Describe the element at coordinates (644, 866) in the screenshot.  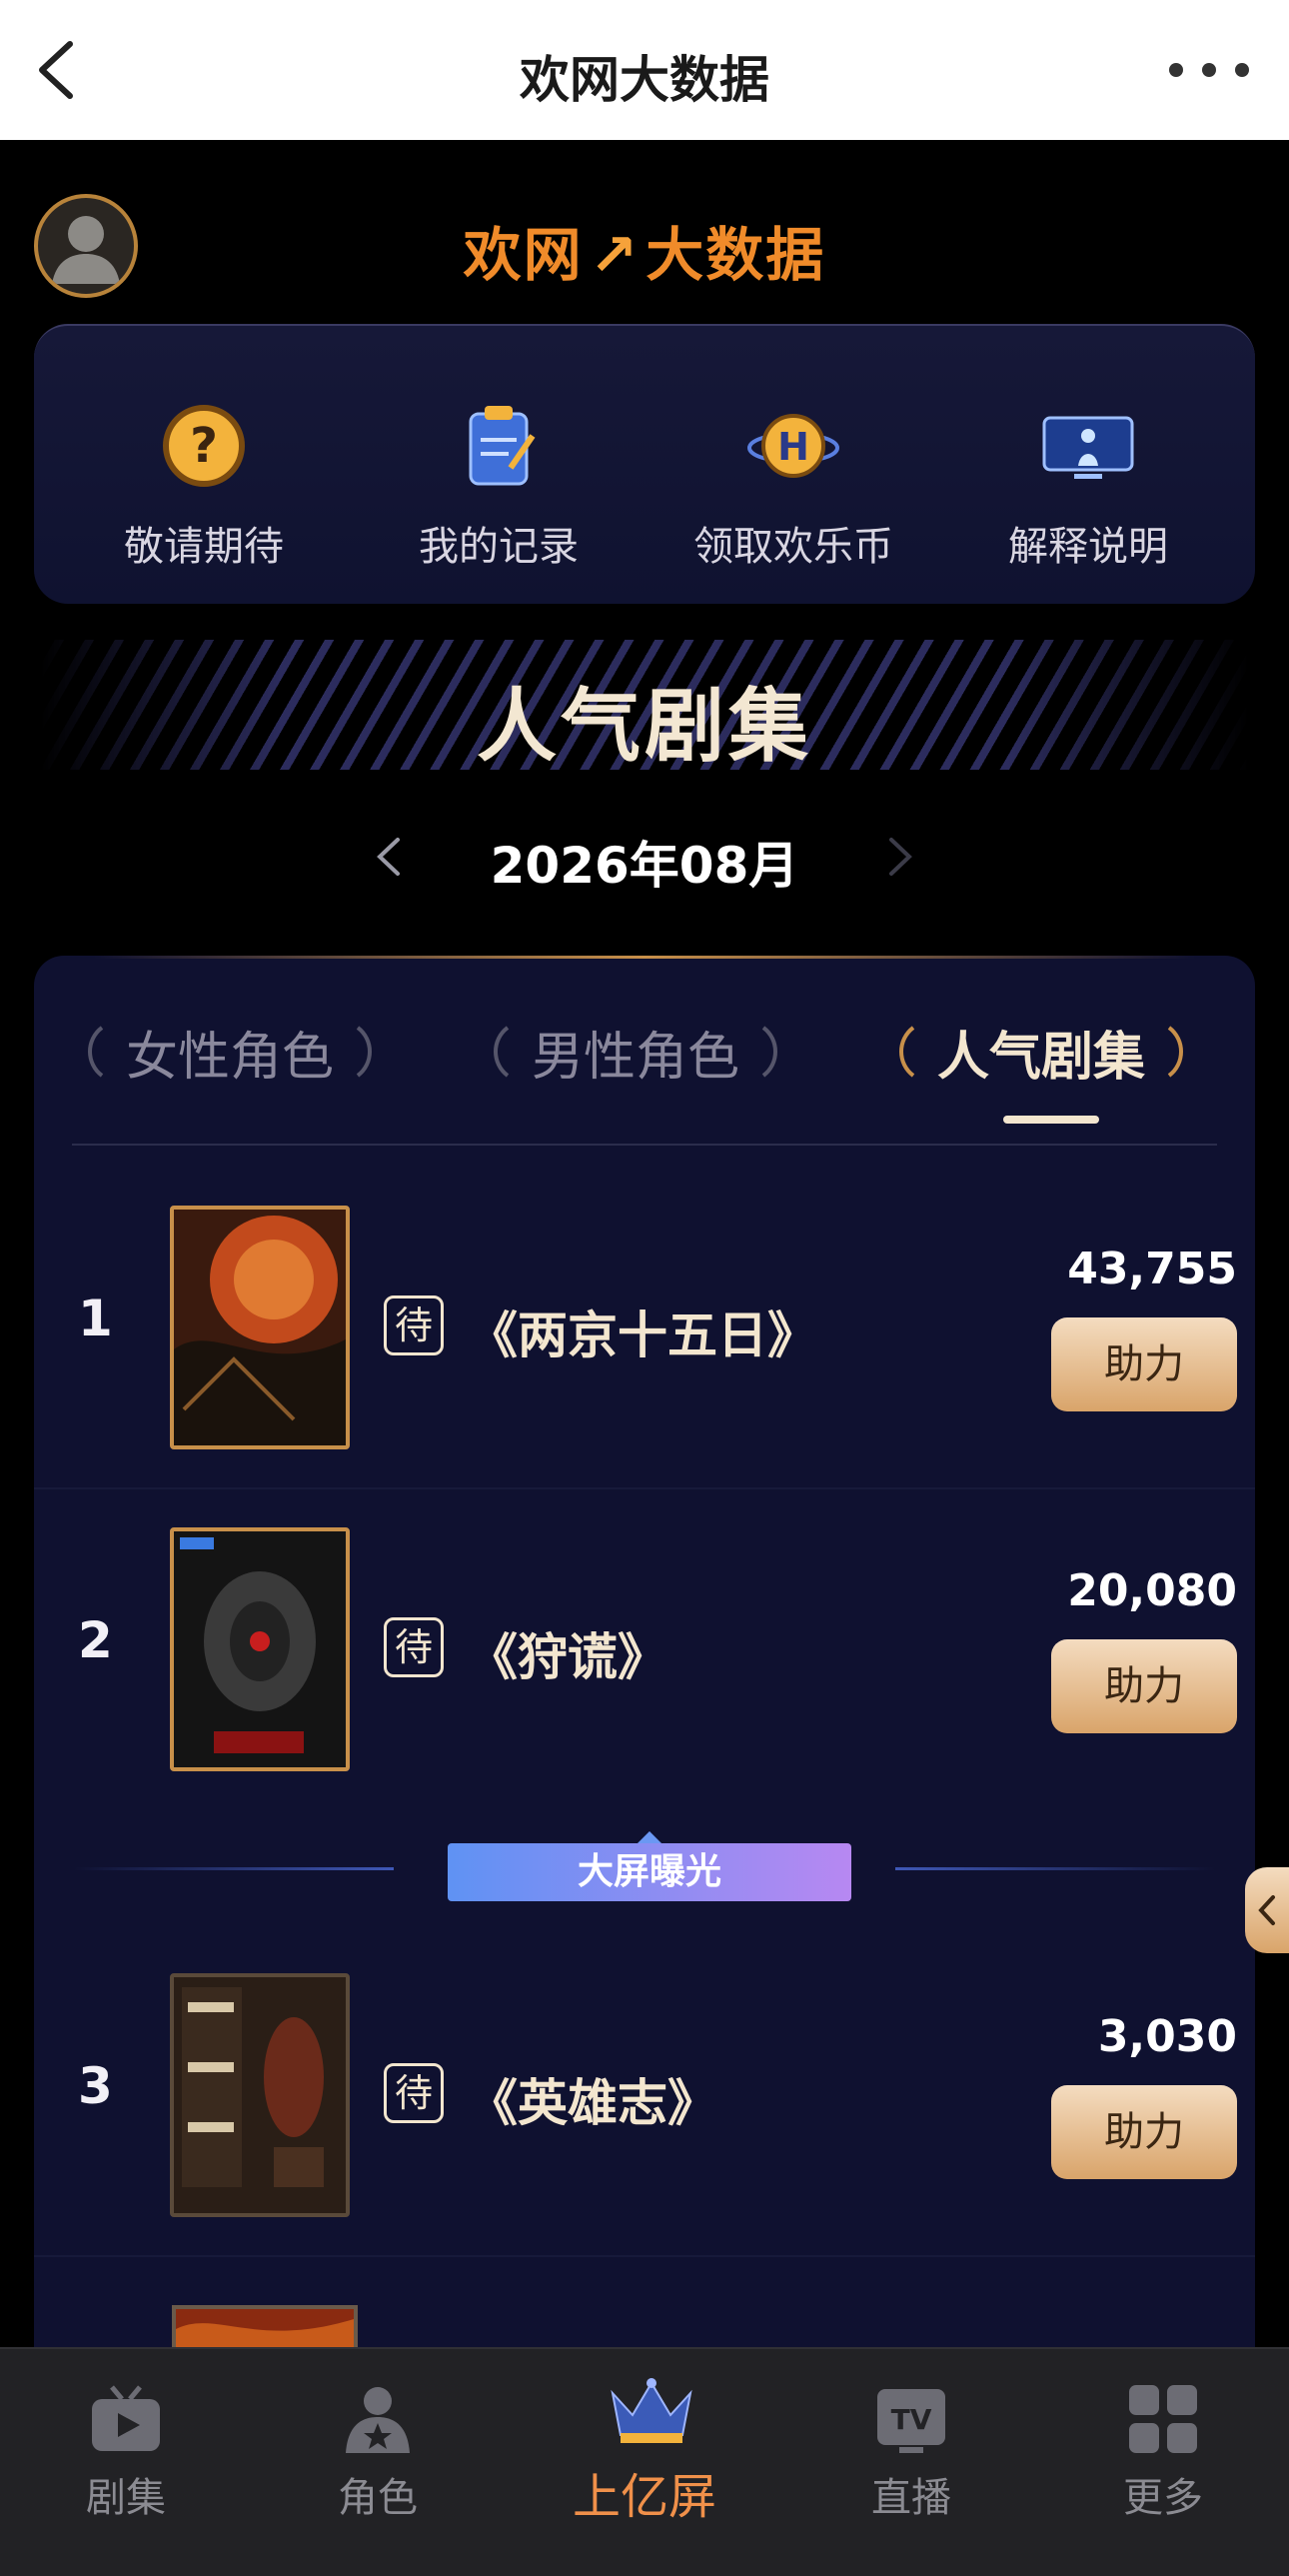
I see `month-label: 2026年08月` at that location.